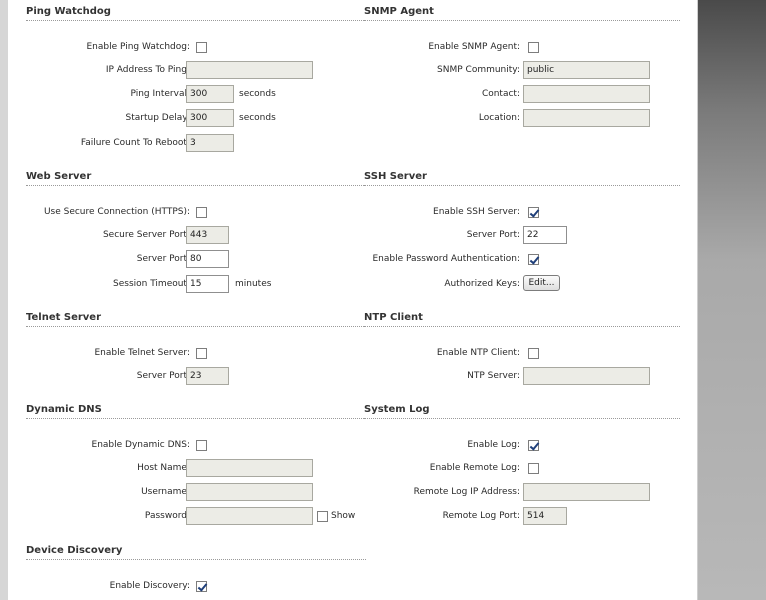 The height and width of the screenshot is (600, 766). I want to click on field-label: Failure Count To Reboot:, so click(135, 143).